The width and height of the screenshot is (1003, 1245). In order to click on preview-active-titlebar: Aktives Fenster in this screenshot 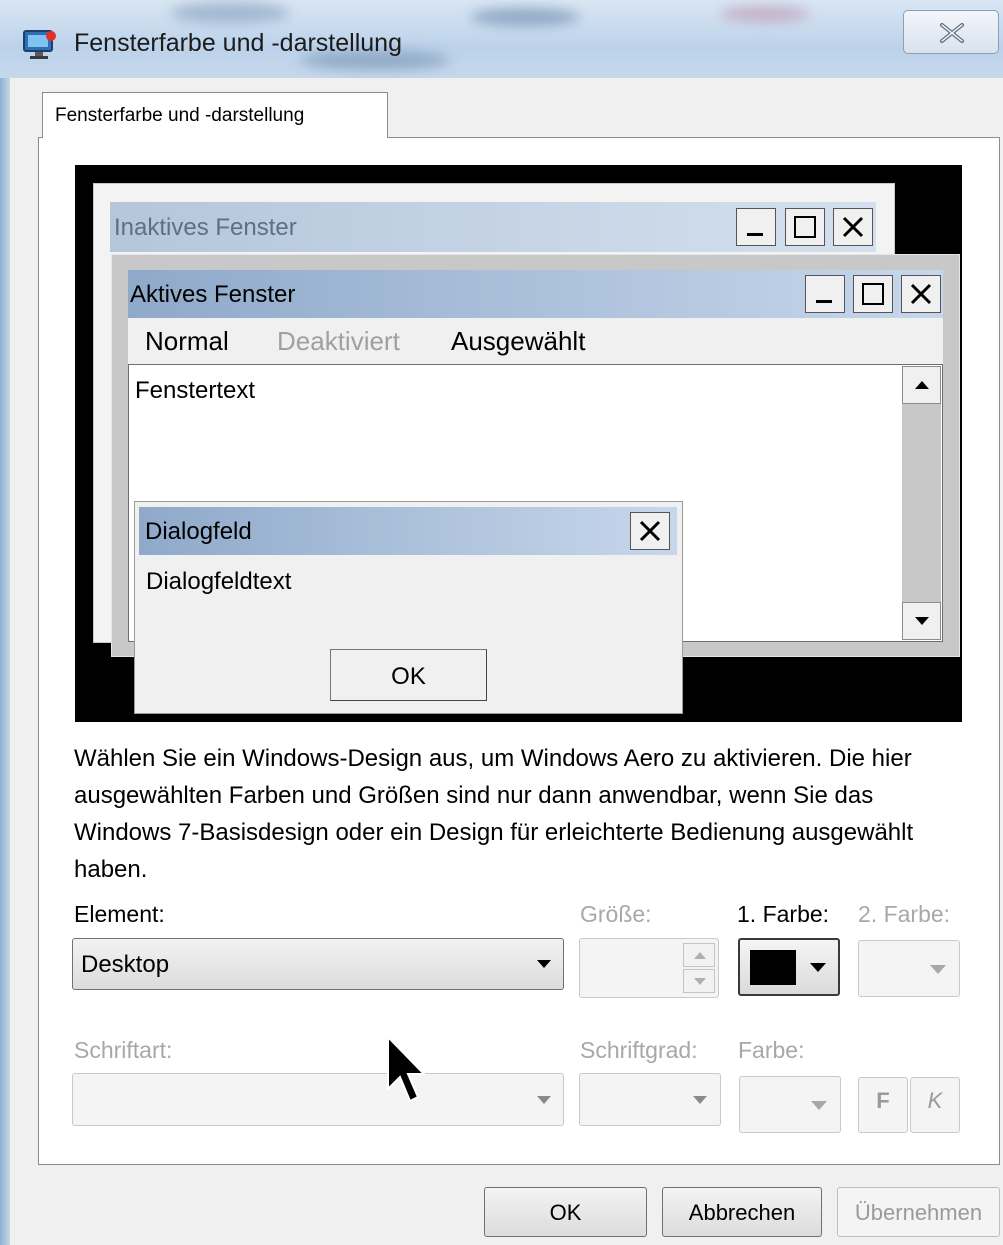, I will do `click(535, 294)`.